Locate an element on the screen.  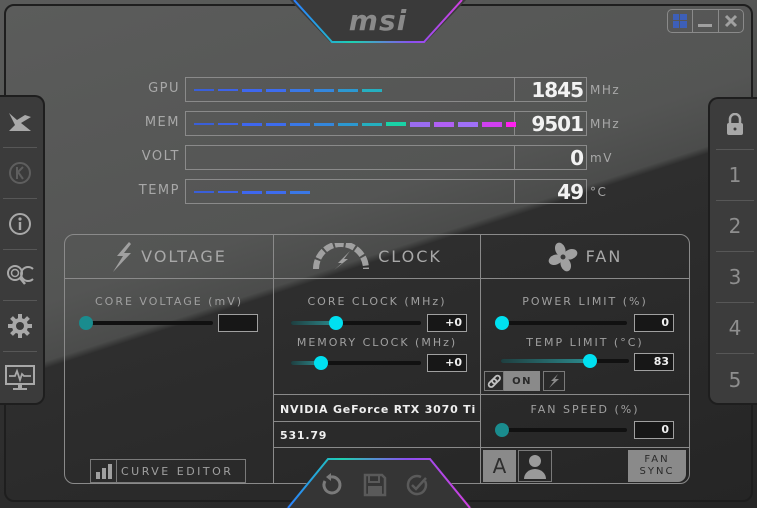
brand-tab: msi is located at coordinates (378, 22).